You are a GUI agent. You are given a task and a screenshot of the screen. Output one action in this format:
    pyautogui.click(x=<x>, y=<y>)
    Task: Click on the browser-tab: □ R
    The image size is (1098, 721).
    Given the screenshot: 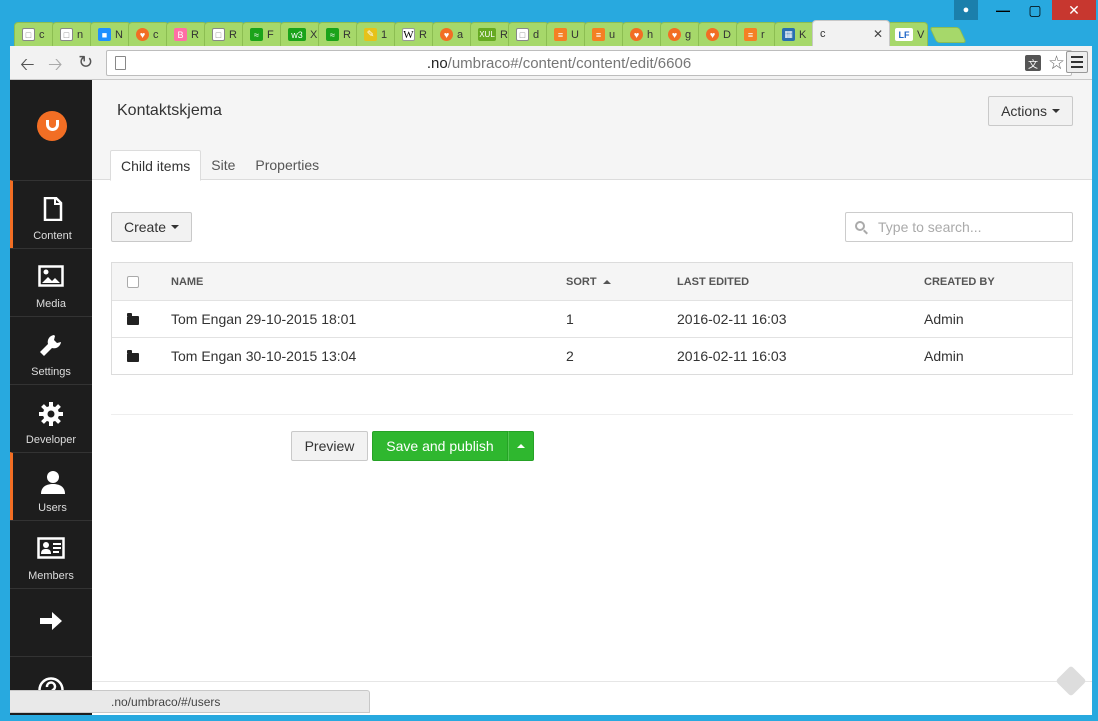 What is the action you would take?
    pyautogui.click(x=224, y=34)
    